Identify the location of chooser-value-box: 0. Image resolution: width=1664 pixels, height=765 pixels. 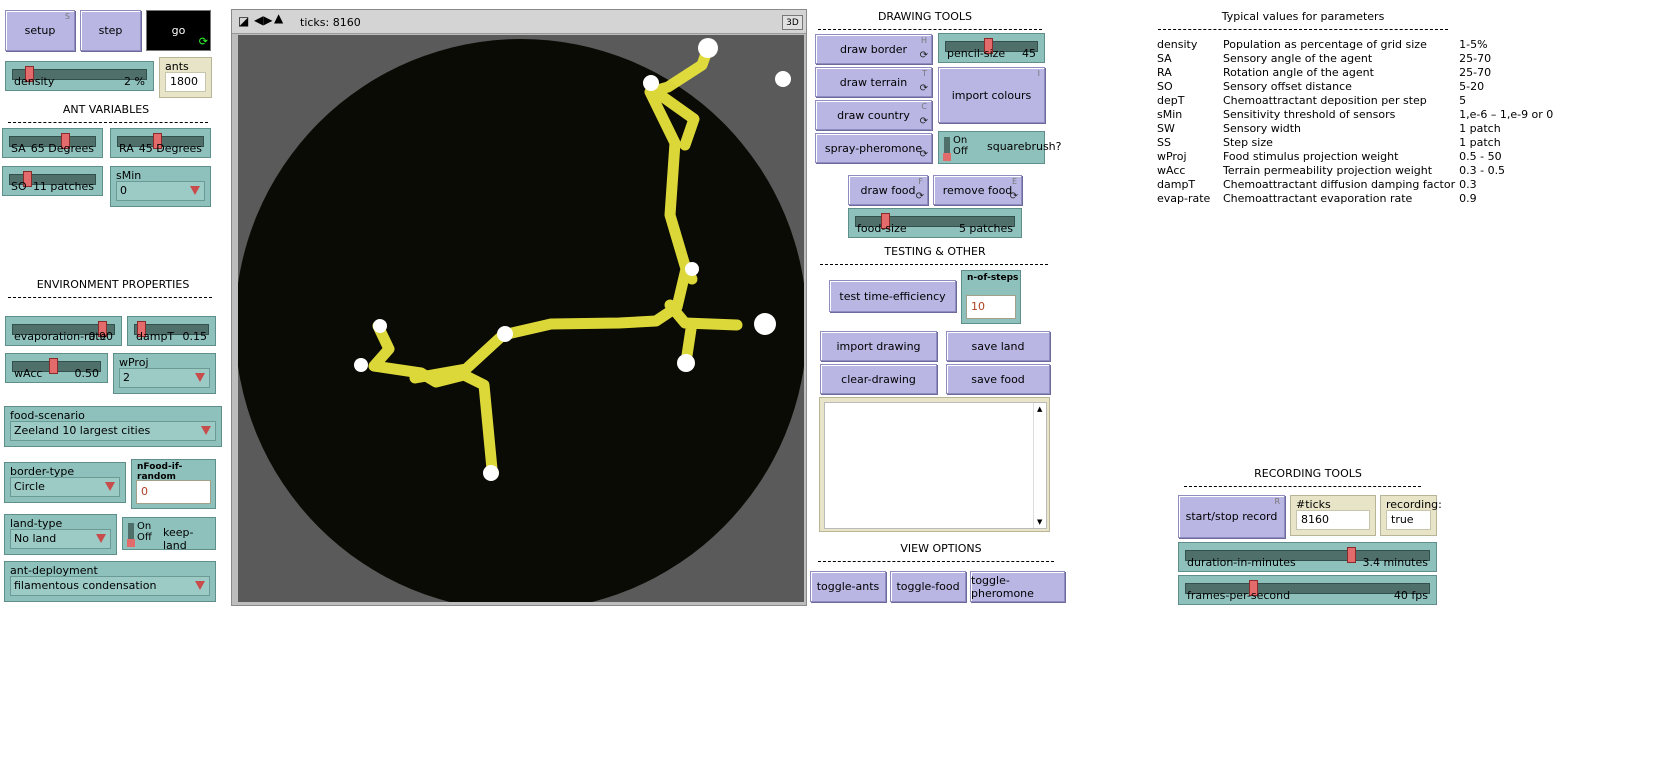
(160, 191).